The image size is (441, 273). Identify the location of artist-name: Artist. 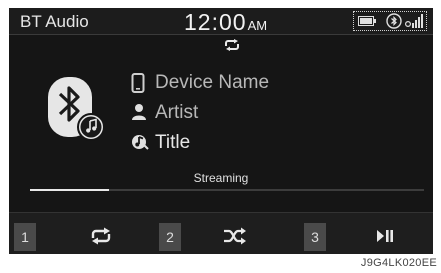
(177, 112).